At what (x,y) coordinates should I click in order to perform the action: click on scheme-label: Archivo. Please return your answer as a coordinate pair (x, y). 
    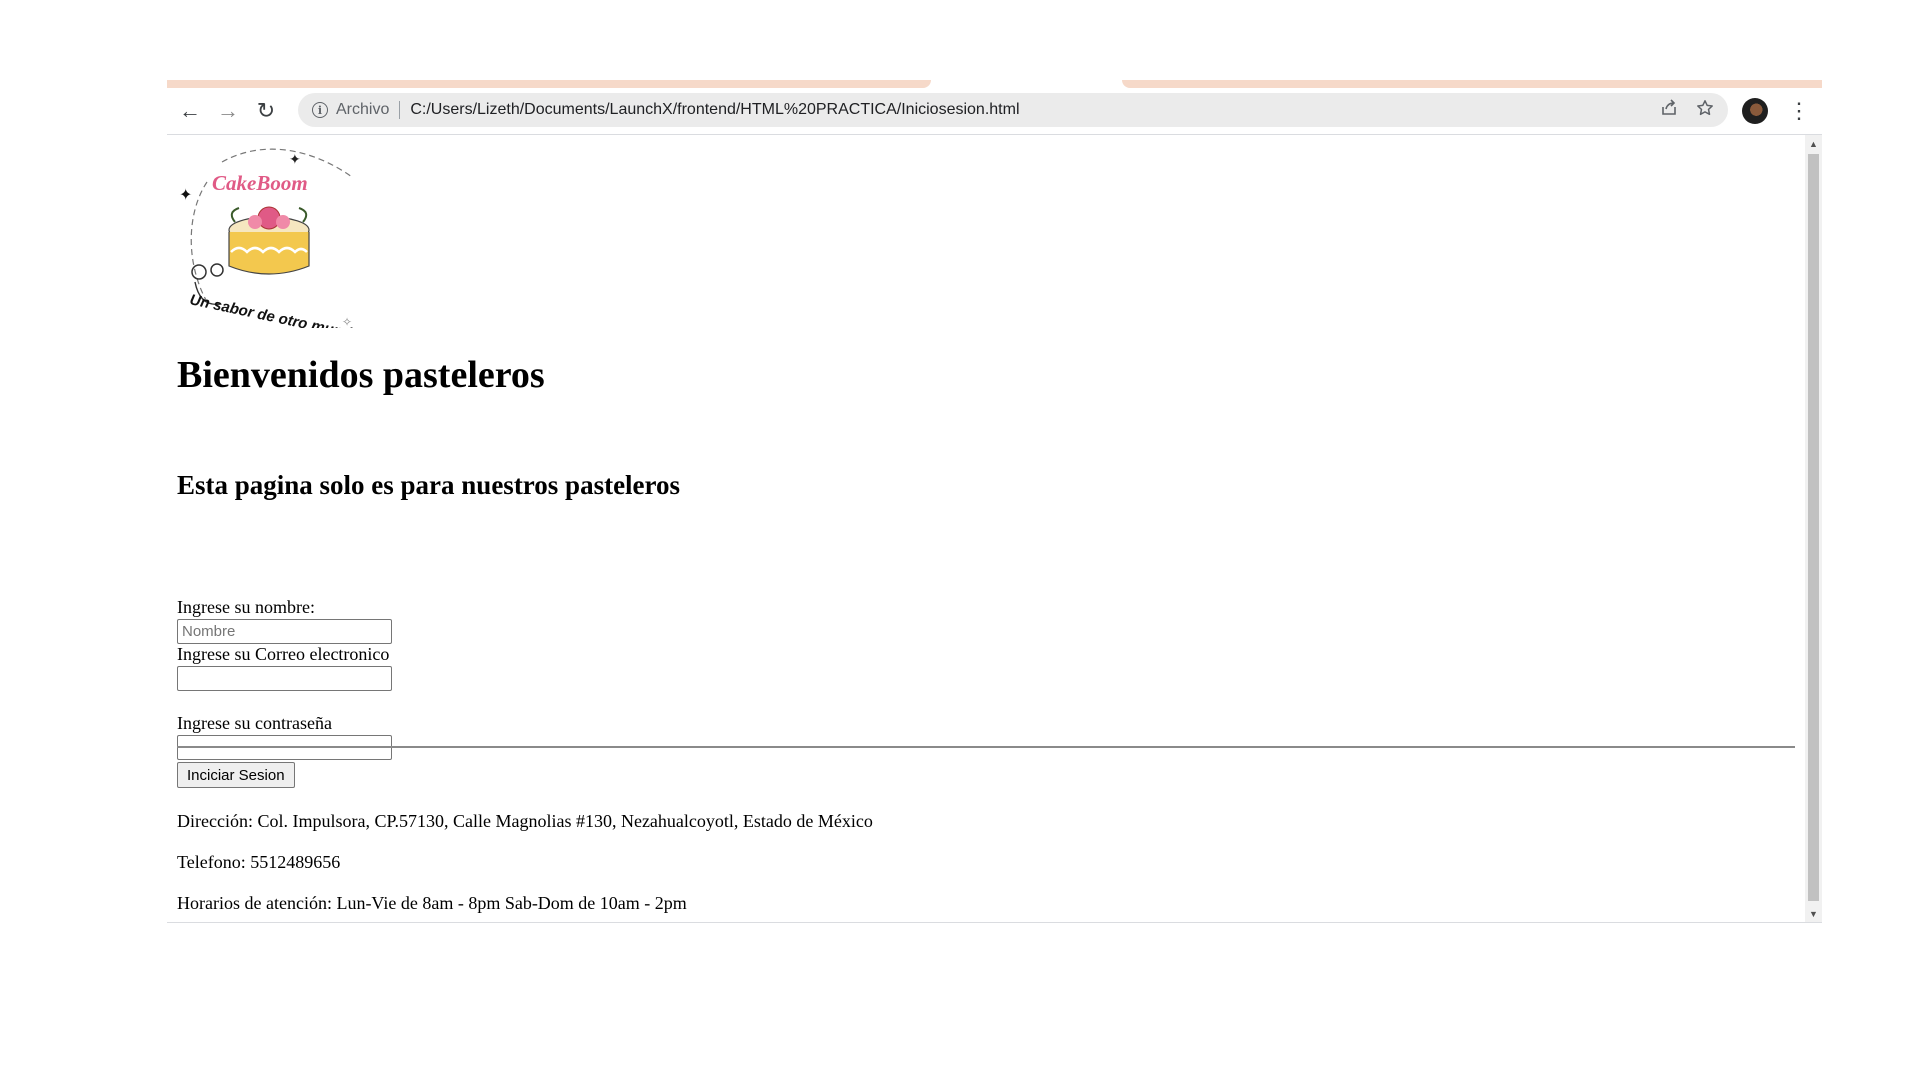
    Looking at the image, I should click on (363, 109).